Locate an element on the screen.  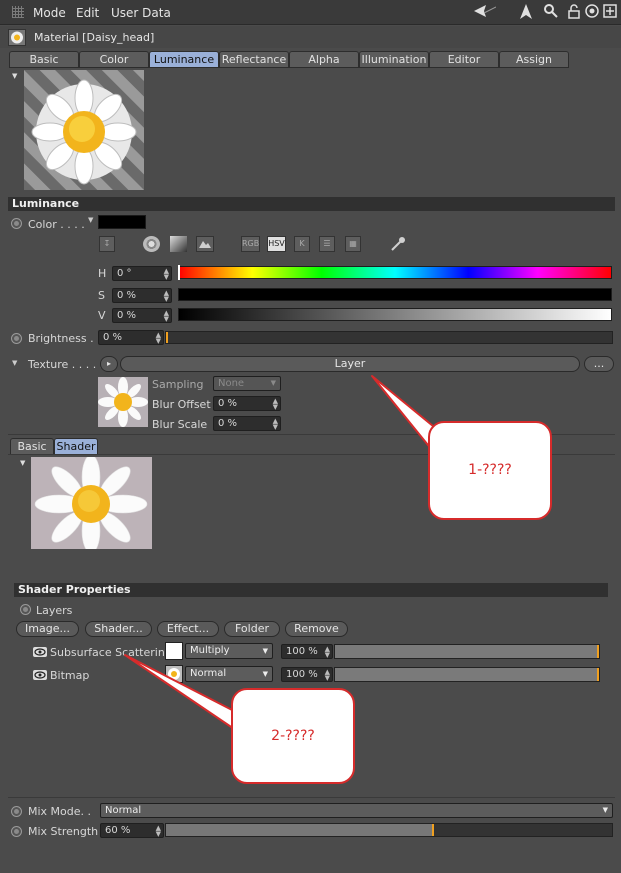
mix-mode-dropdown: Normal ▼ is located at coordinates (356, 810).